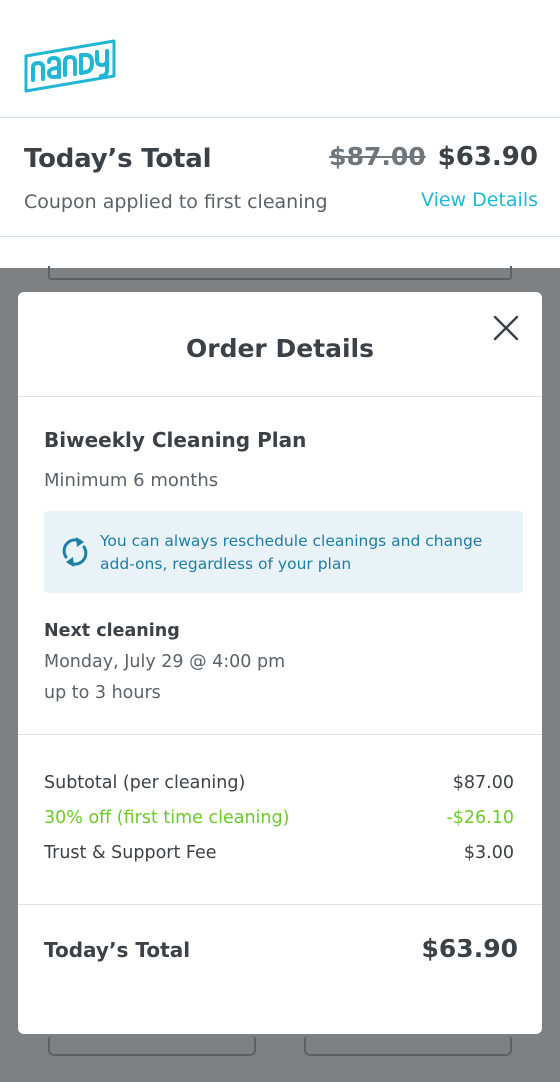 The height and width of the screenshot is (1082, 560). What do you see at coordinates (279, 853) in the screenshot?
I see `line-item-fee: Trust & Support Fee $3.00` at bounding box center [279, 853].